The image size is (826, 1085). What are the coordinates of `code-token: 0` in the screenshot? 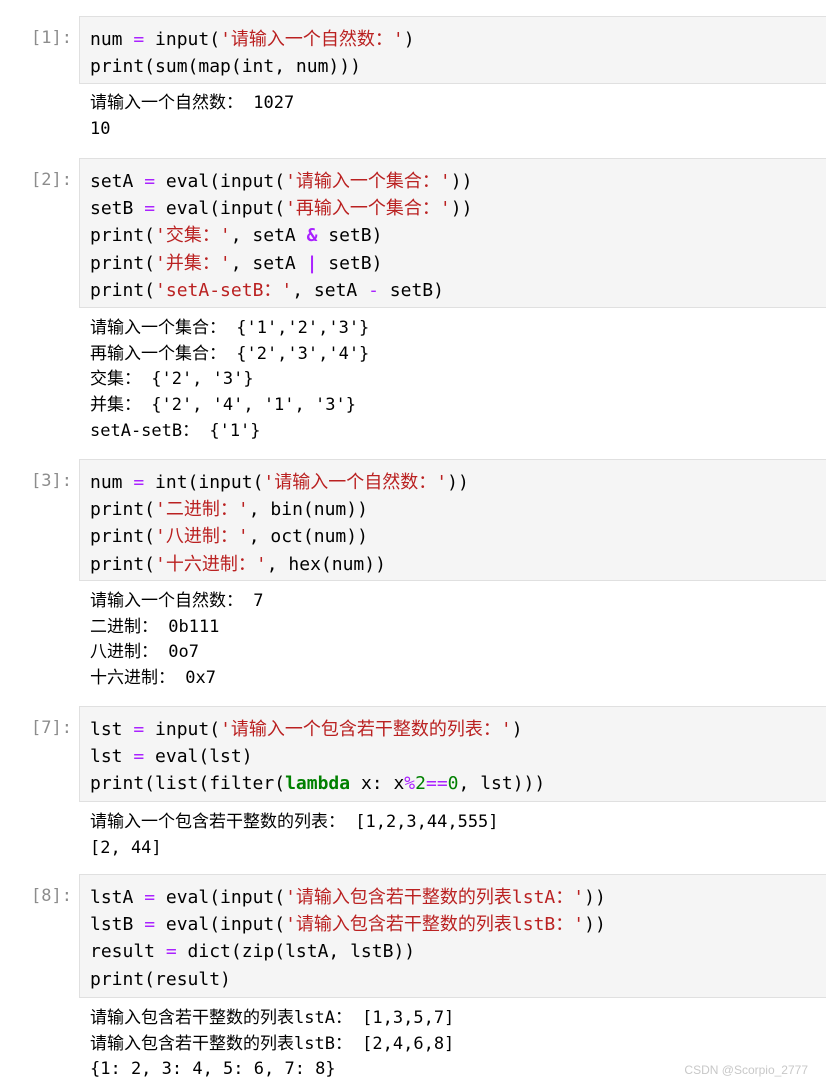 It's located at (453, 784).